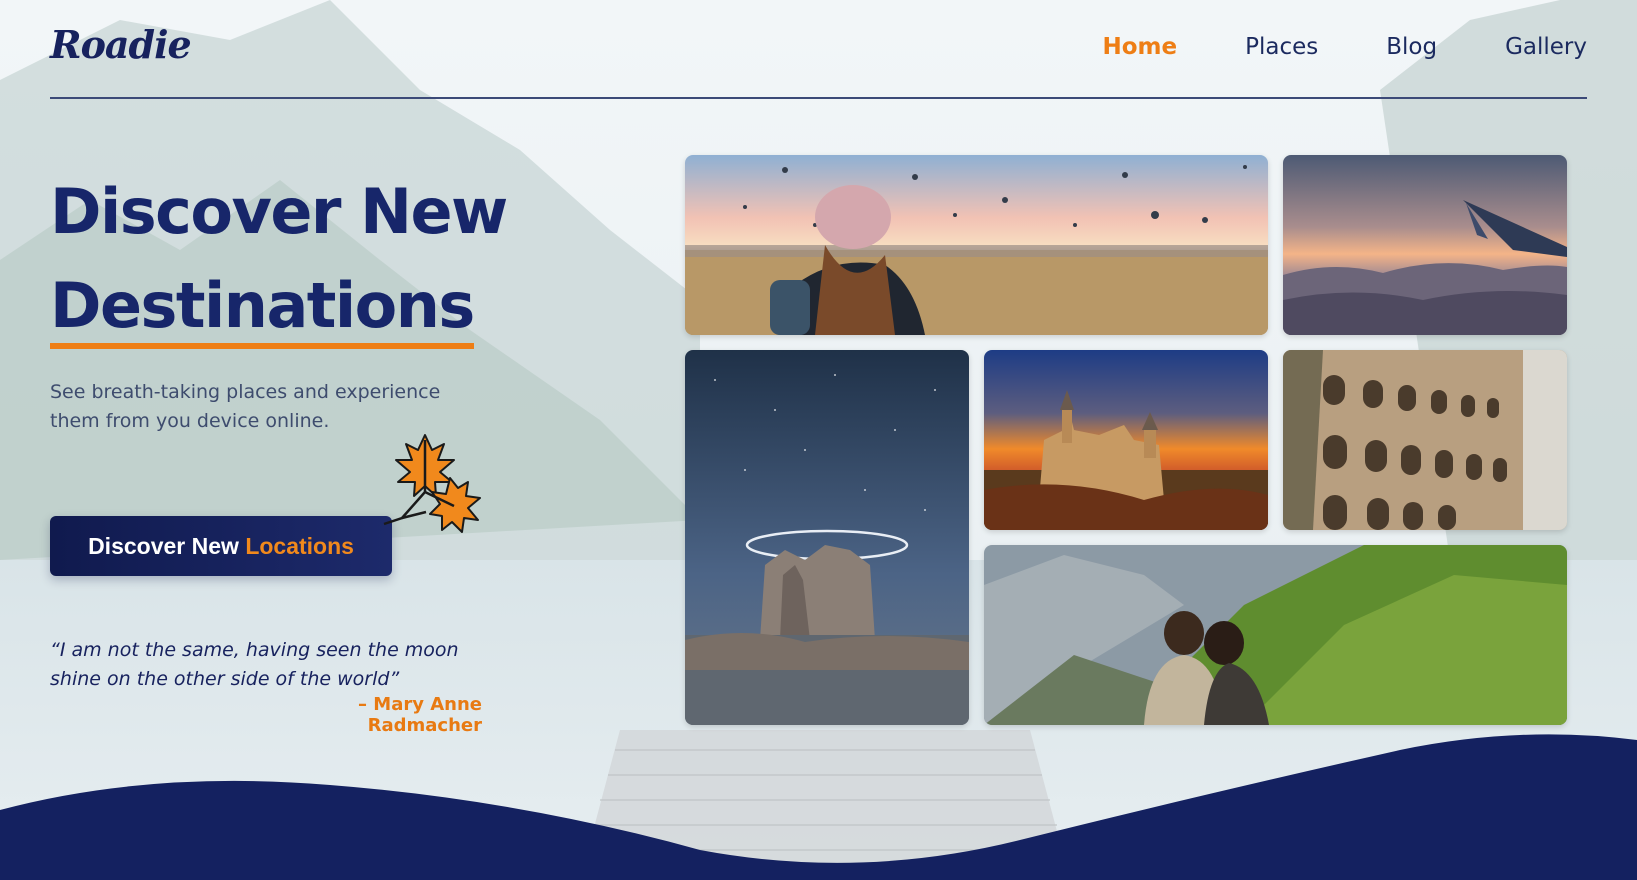  What do you see at coordinates (1411, 47) in the screenshot?
I see `nav-item-blog: Blog` at bounding box center [1411, 47].